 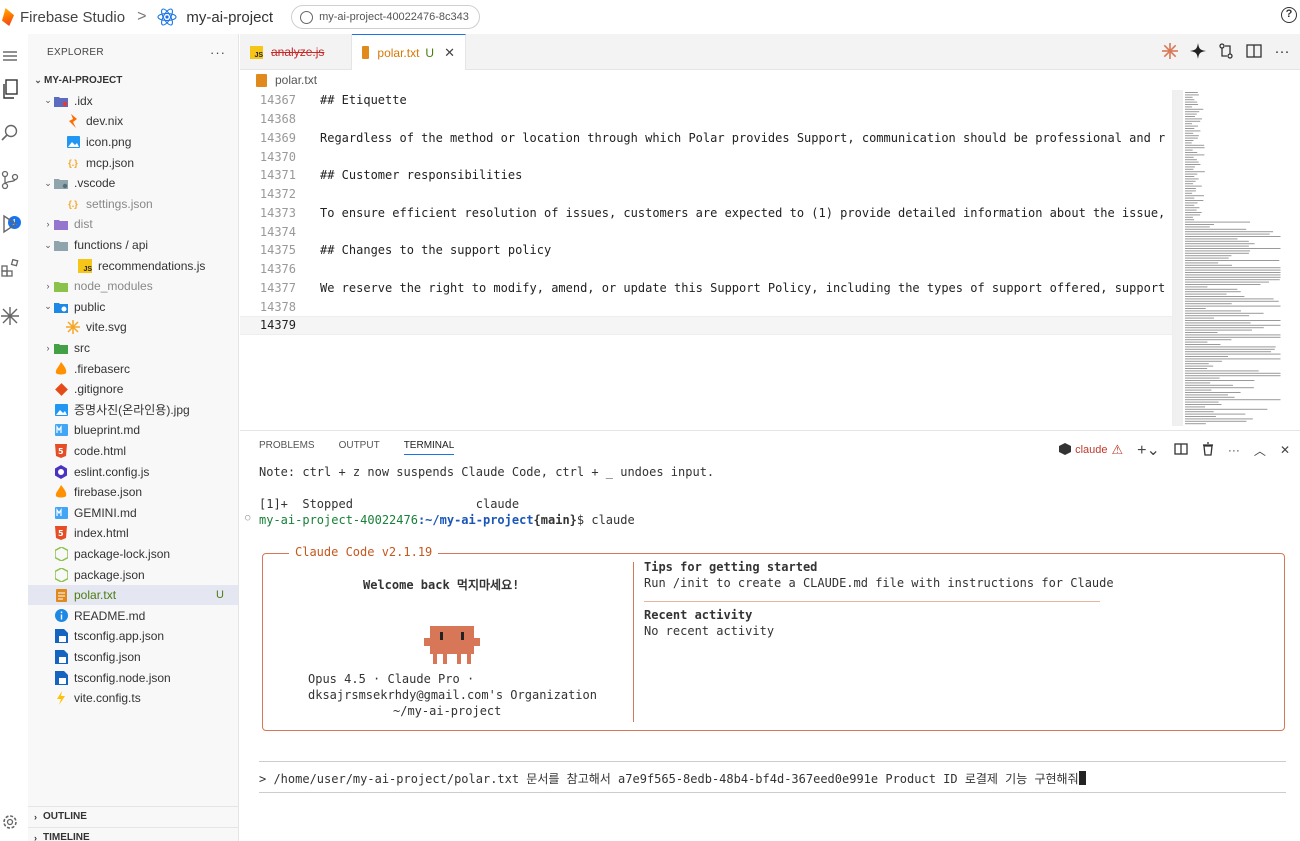 What do you see at coordinates (133, 348) in the screenshot?
I see `tree-item-src: › src` at bounding box center [133, 348].